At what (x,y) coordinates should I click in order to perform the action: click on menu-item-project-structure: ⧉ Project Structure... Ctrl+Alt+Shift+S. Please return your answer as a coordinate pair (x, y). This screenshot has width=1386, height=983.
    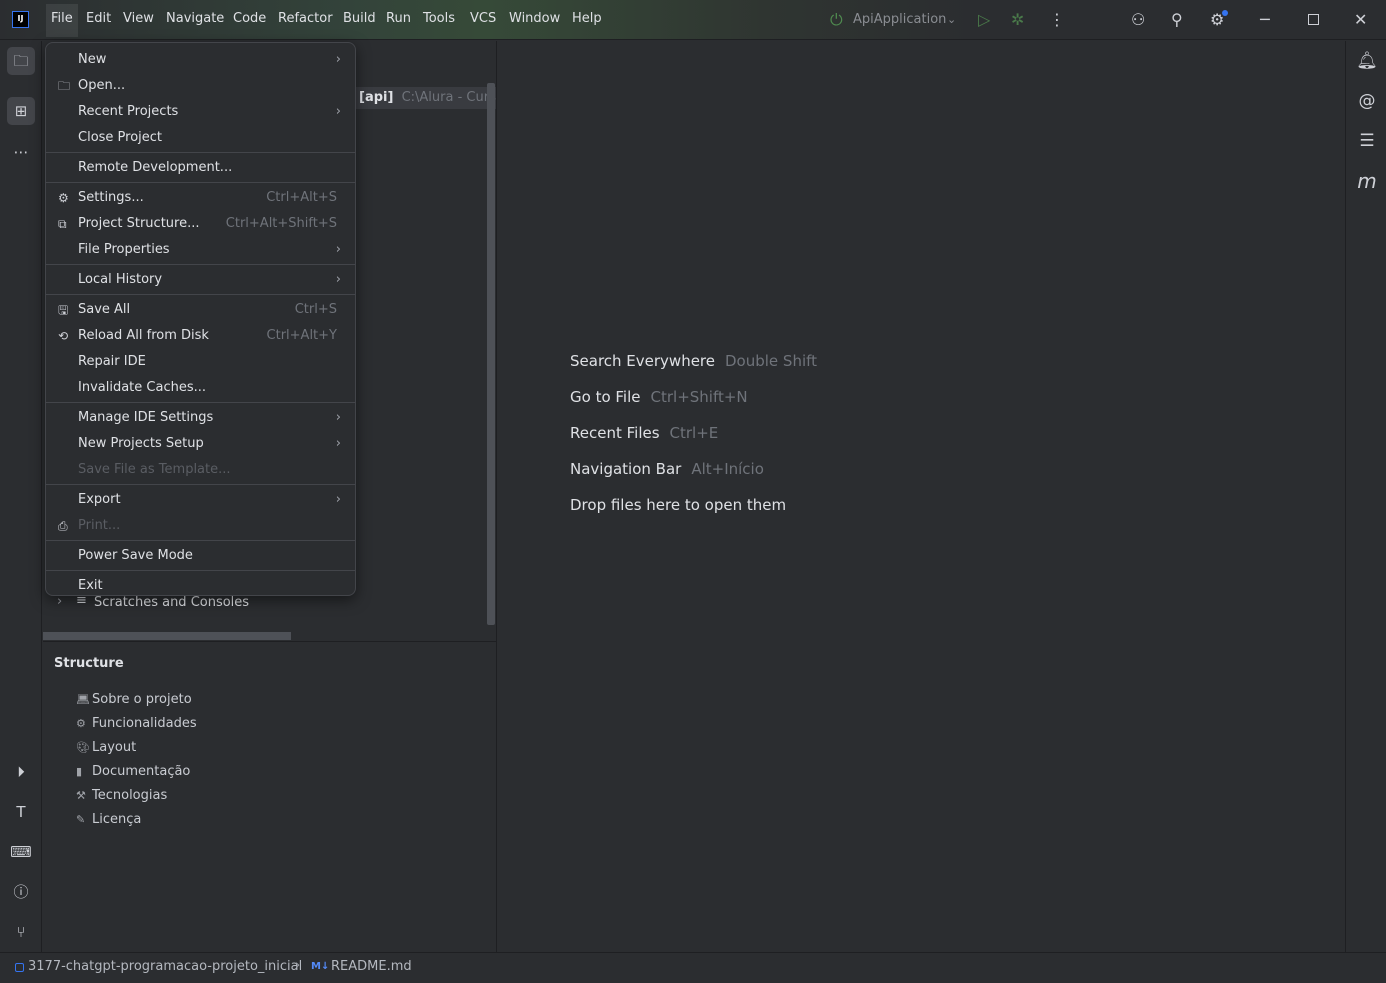
    Looking at the image, I should click on (200, 224).